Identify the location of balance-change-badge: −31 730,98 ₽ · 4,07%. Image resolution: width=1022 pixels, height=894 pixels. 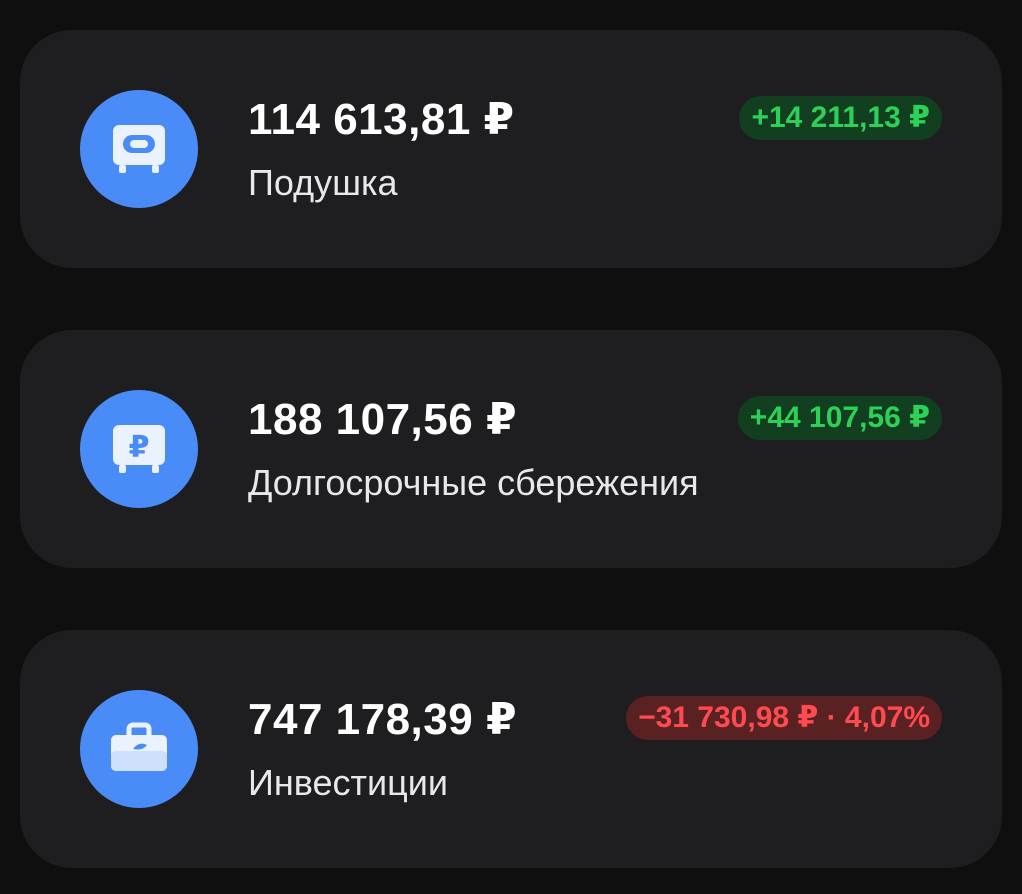
(784, 718).